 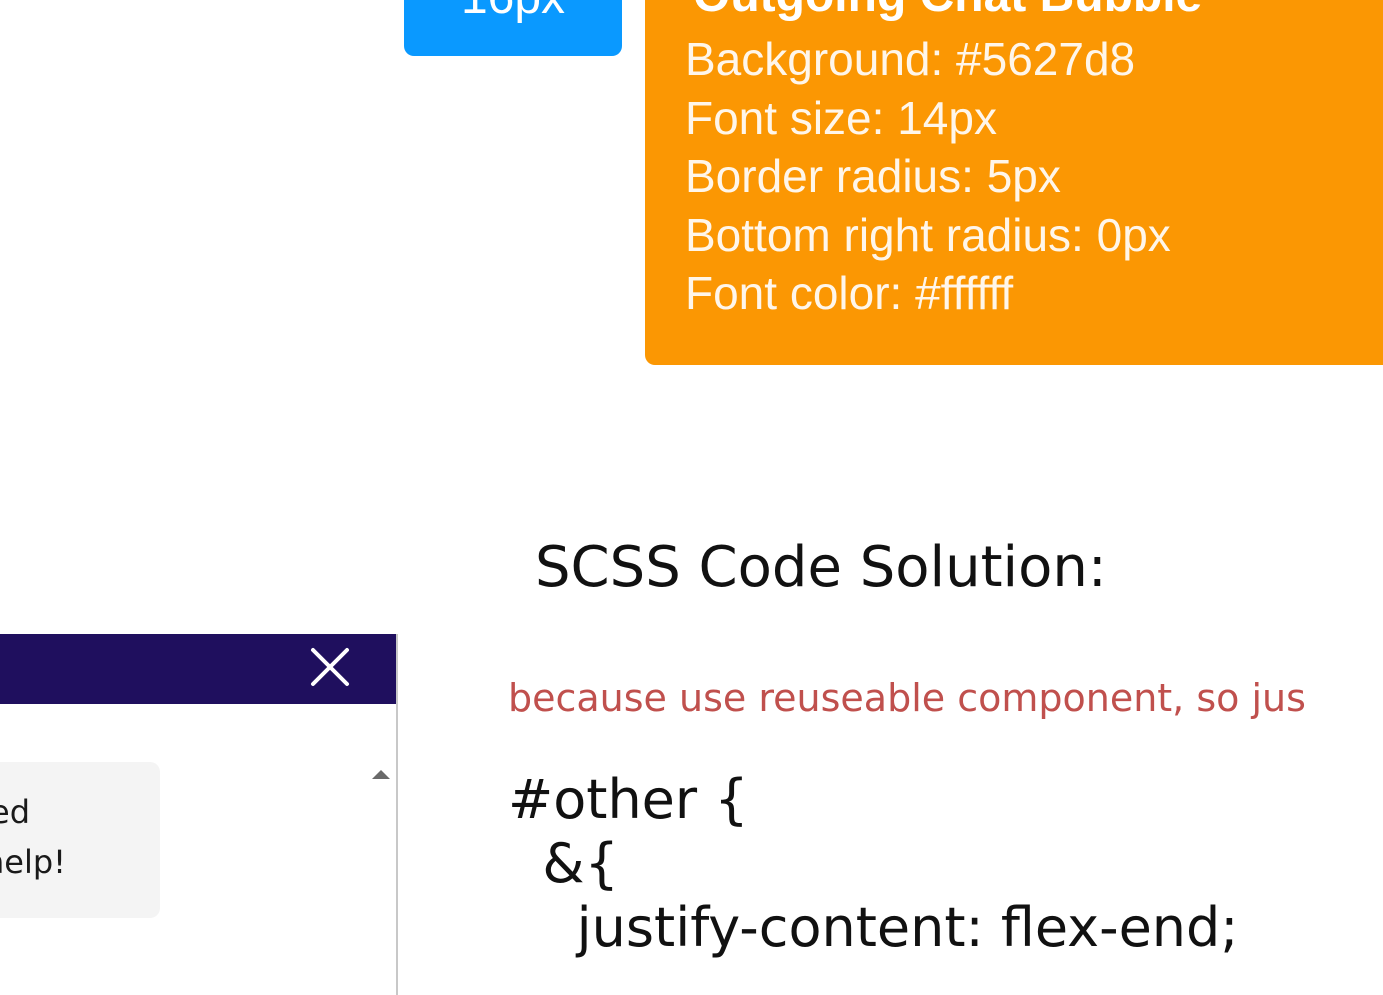 I want to click on code-block: #other { &{ justify-content: flex-end;, so click(x=873, y=864).